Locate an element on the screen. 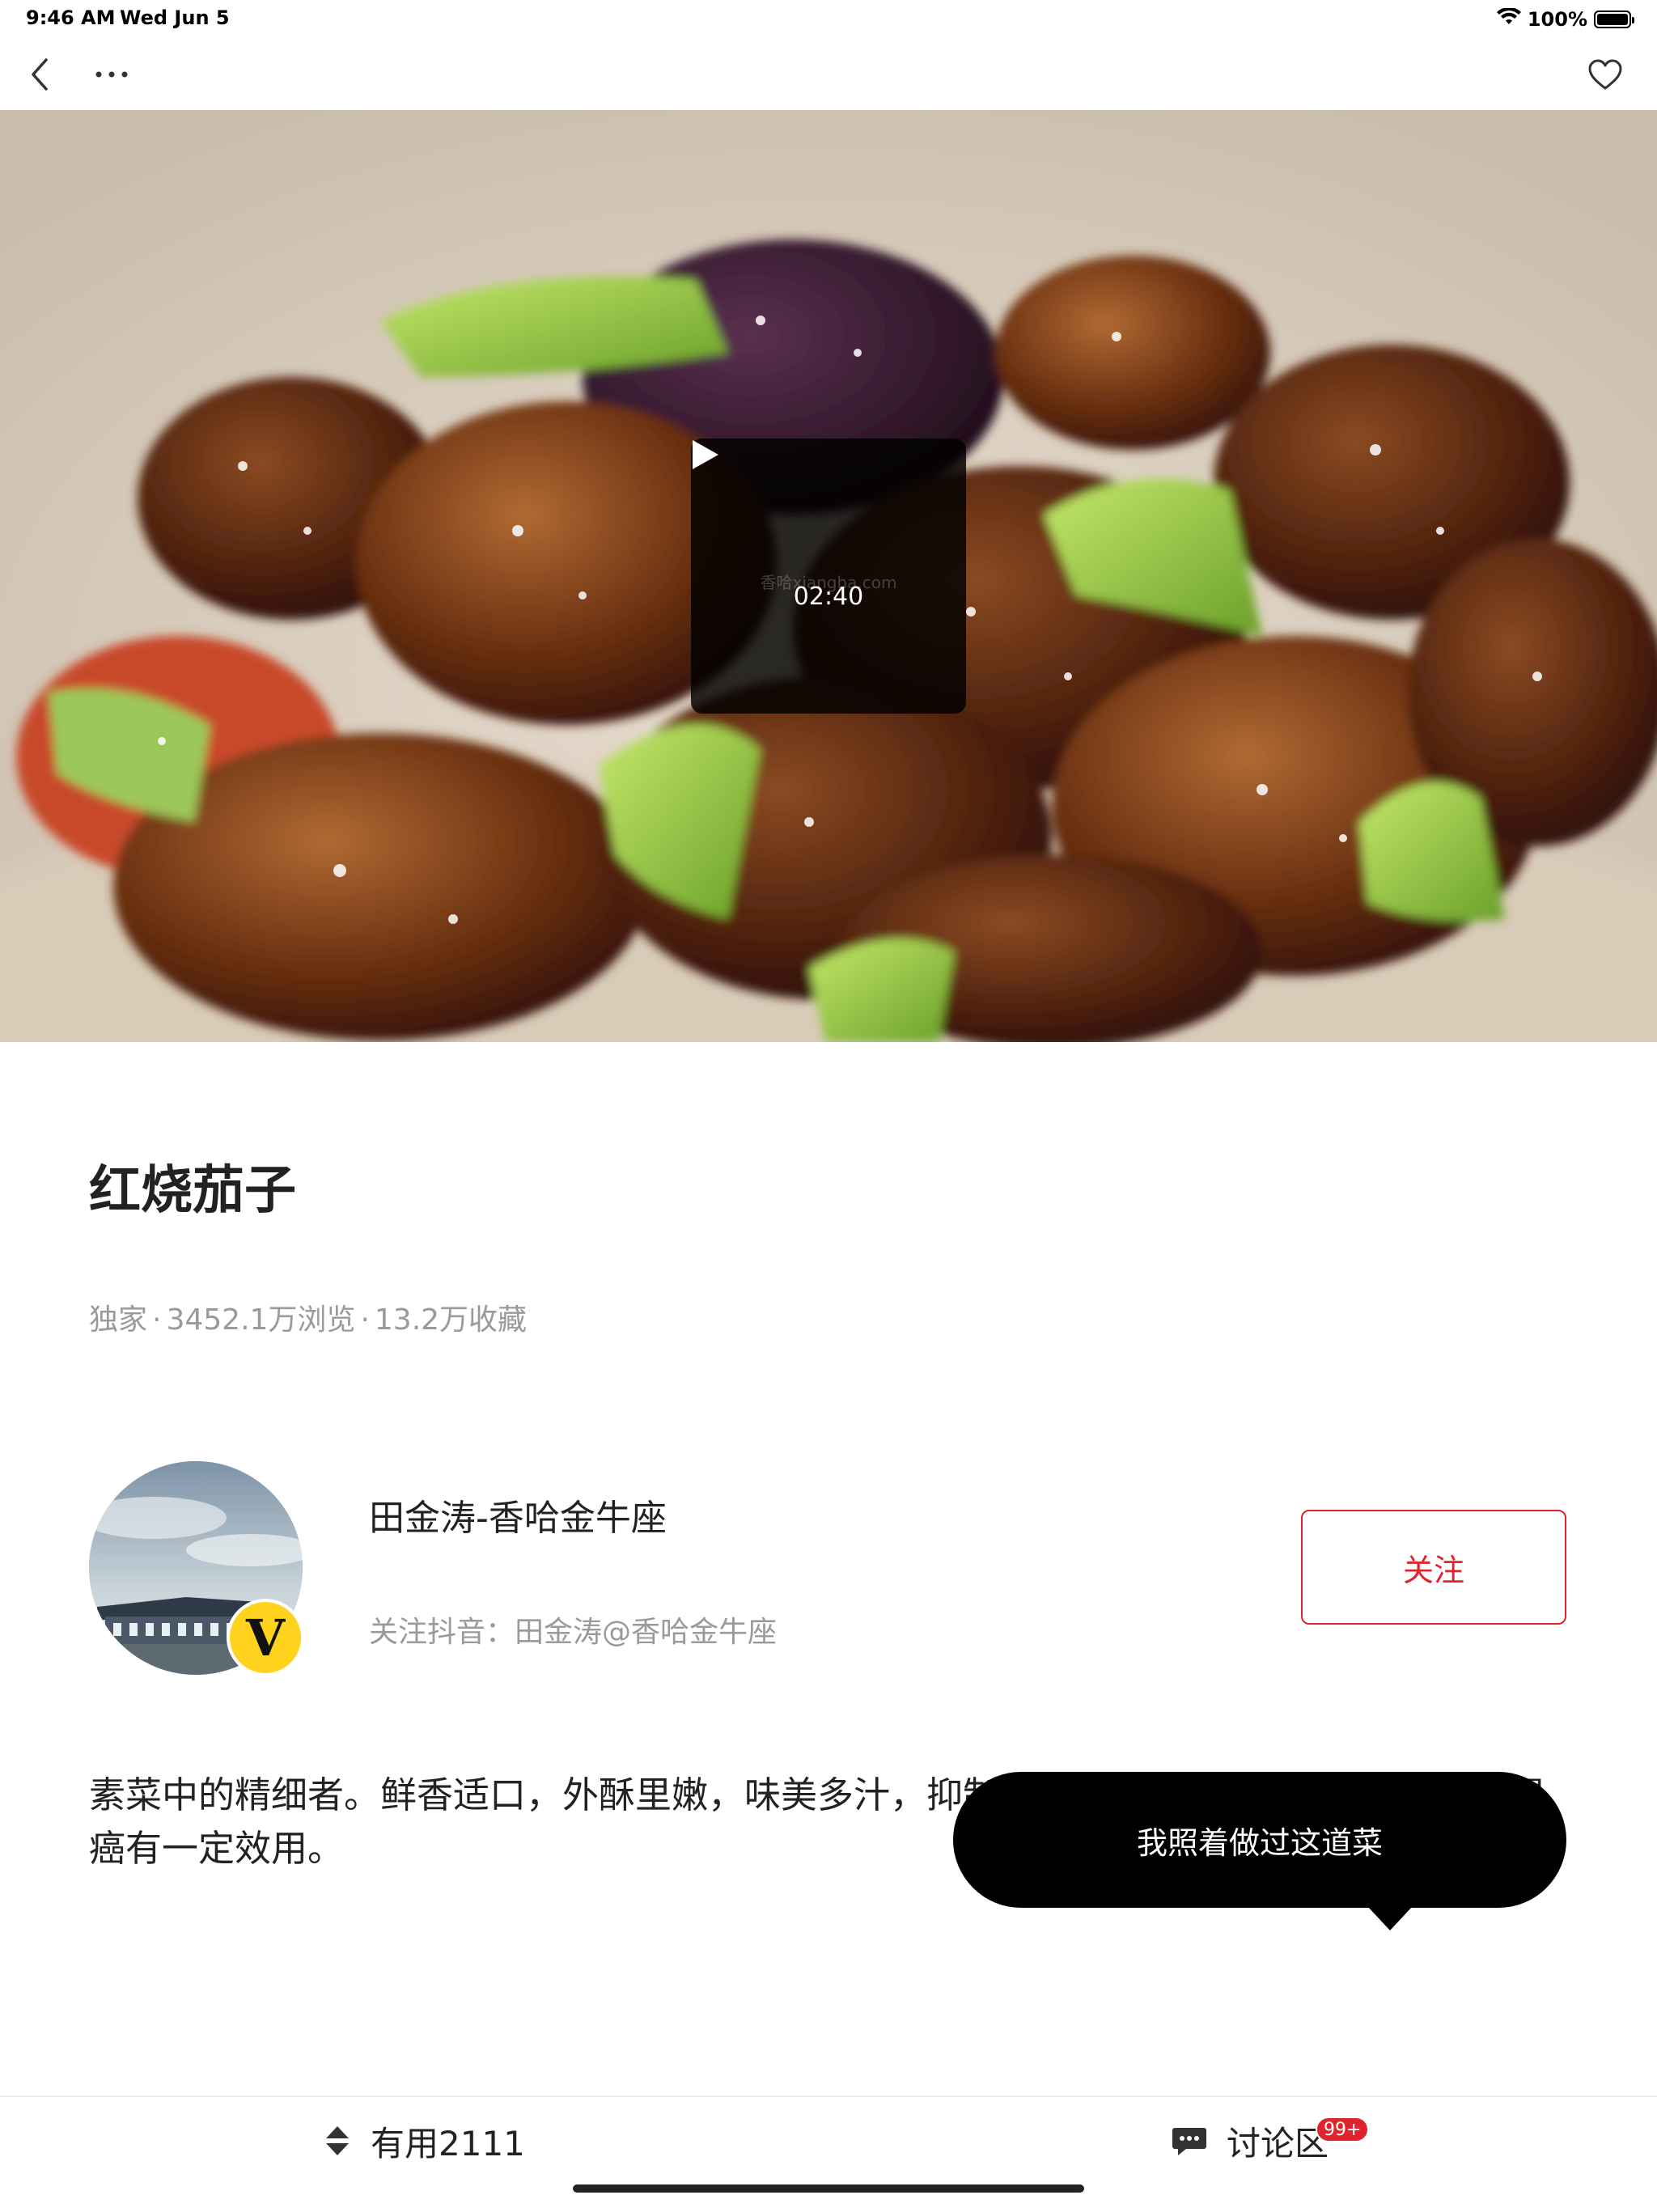  discussion-count-badge: 99+ is located at coordinates (1343, 2129).